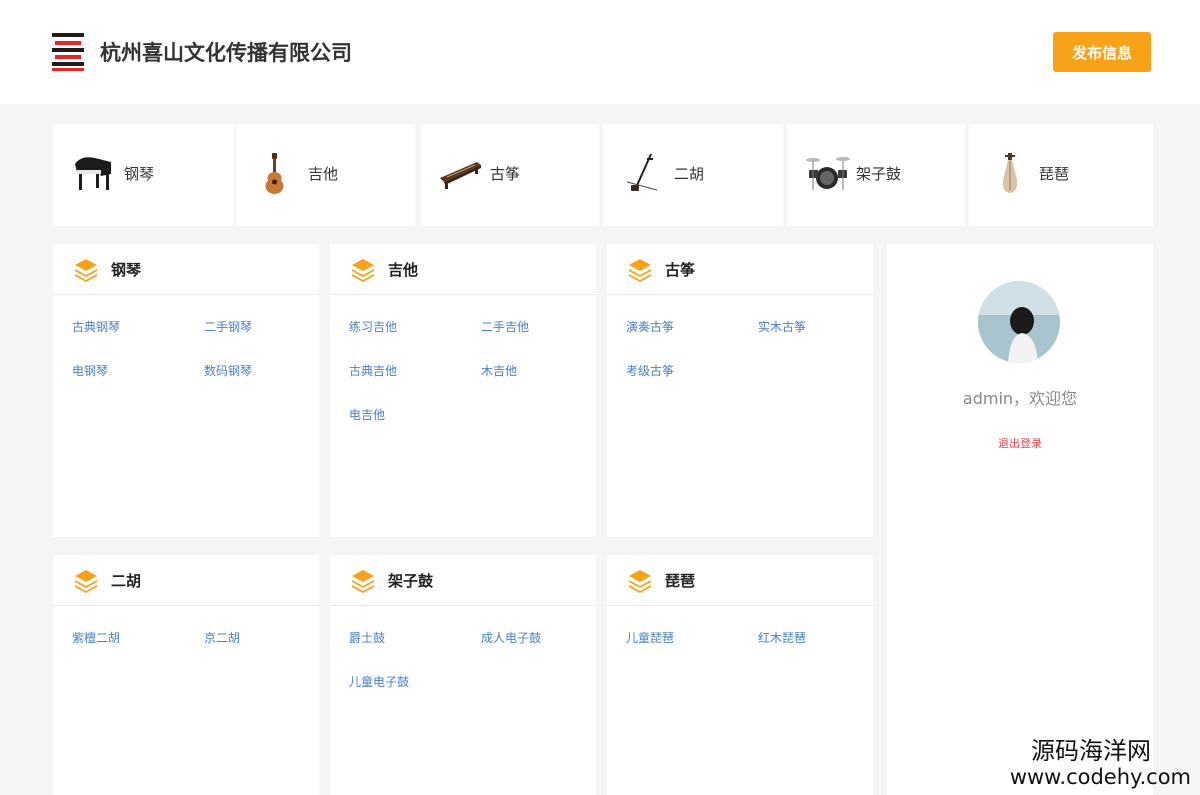 The width and height of the screenshot is (1200, 795). What do you see at coordinates (1100, 777) in the screenshot?
I see `watermark-url: www.codehy.com` at bounding box center [1100, 777].